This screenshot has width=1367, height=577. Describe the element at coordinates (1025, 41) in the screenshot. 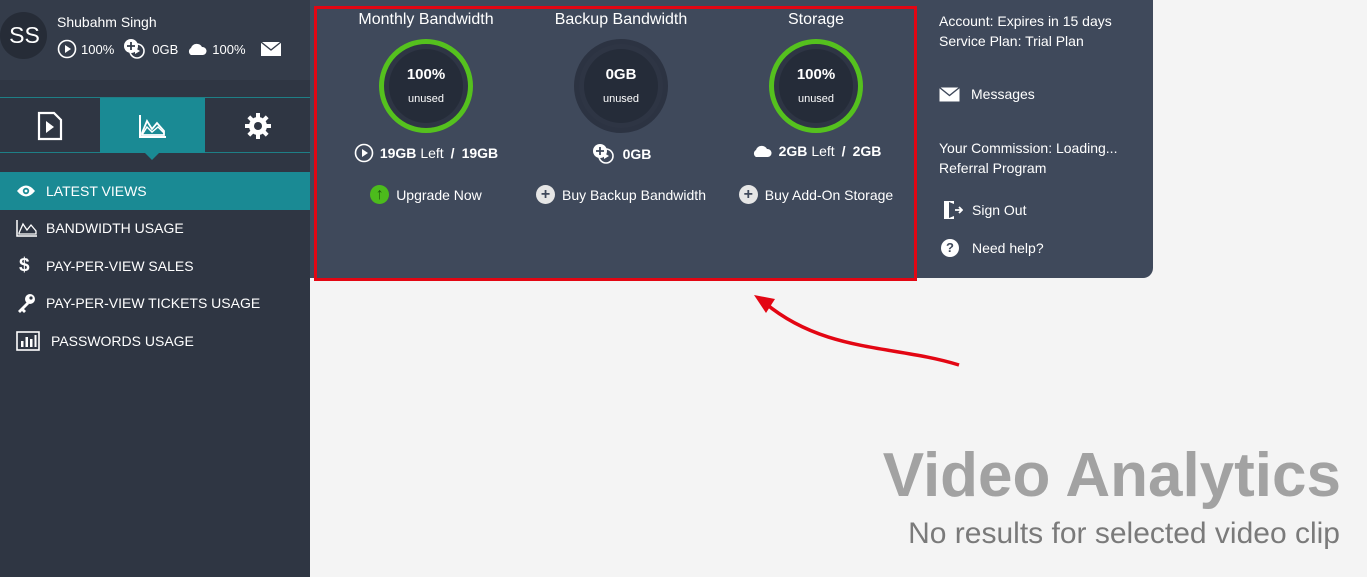

I see `service-plan: Service Plan: Trial Plan` at that location.